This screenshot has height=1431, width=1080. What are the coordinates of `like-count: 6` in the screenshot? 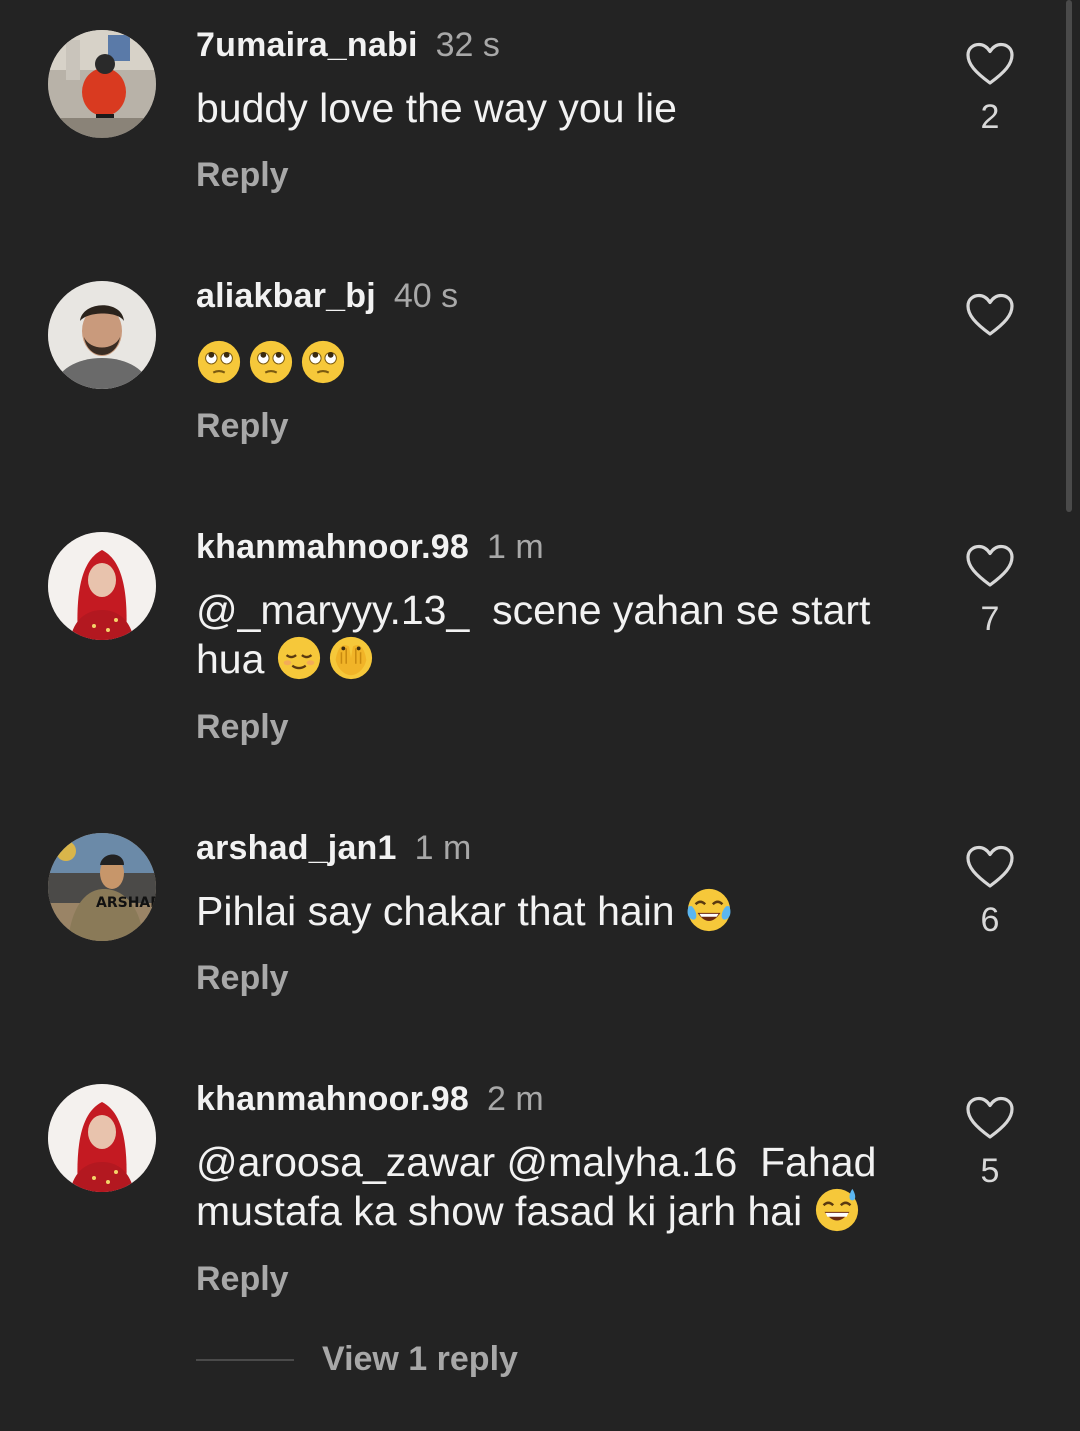 It's located at (990, 920).